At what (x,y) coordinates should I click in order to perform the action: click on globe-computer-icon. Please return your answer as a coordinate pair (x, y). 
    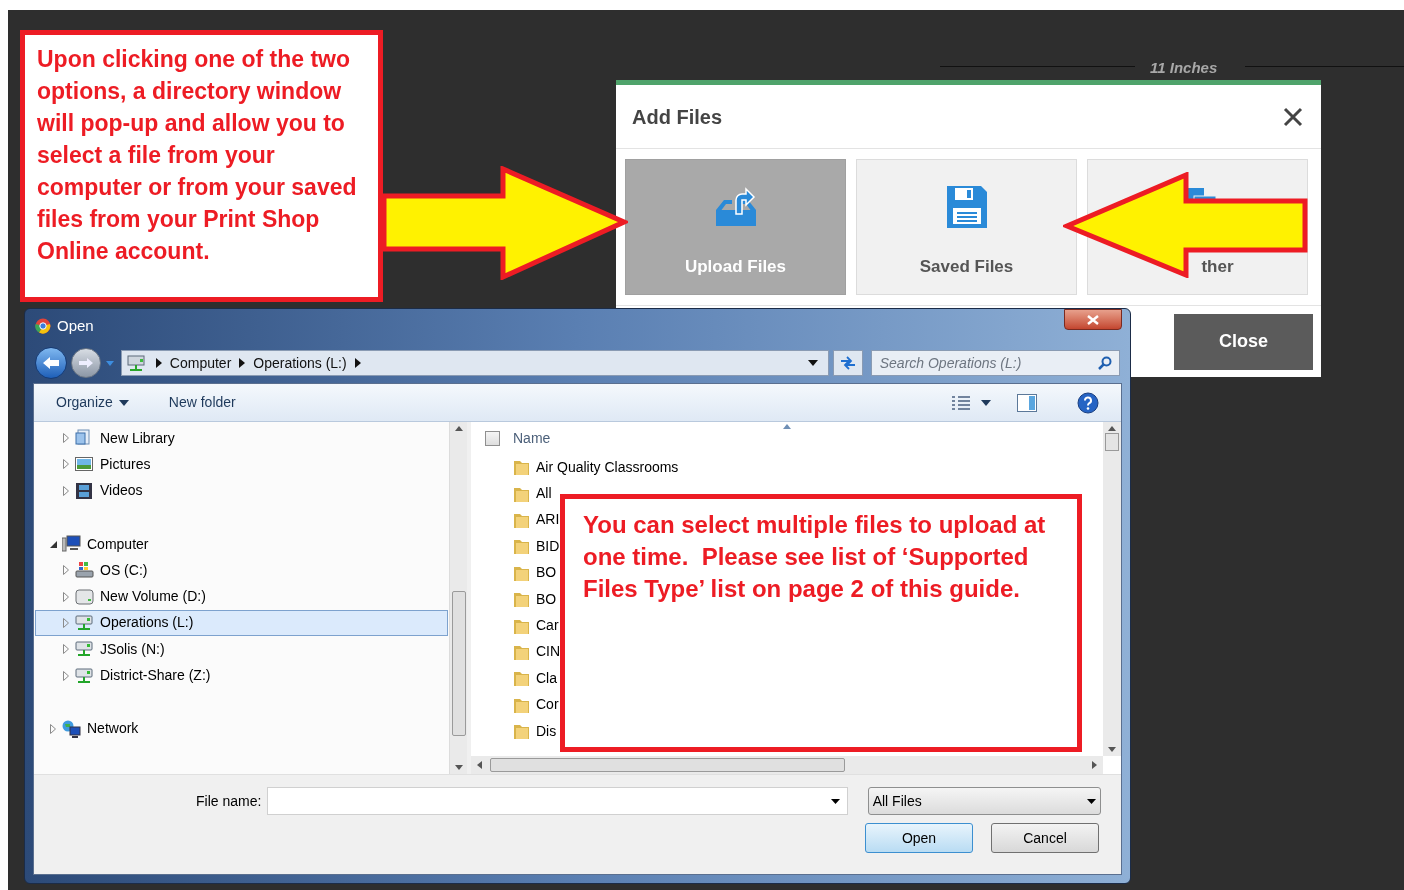
    Looking at the image, I should click on (71, 728).